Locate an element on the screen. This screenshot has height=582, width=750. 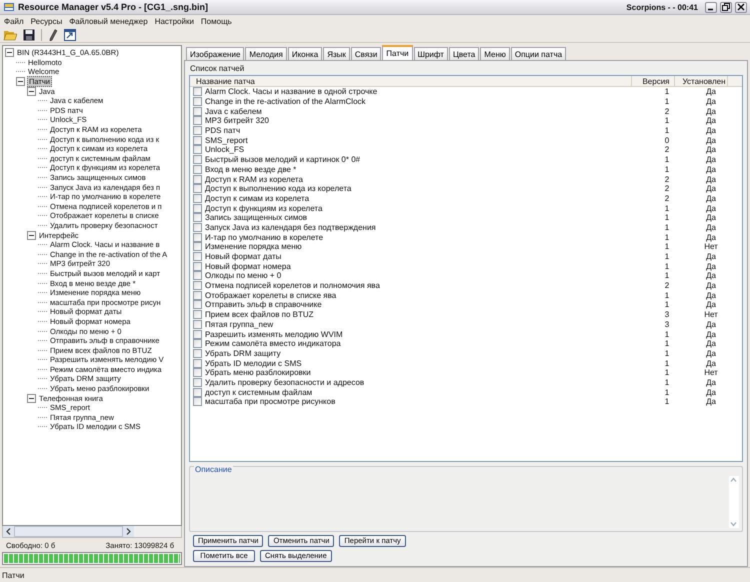
patch-name: Убрать меню разблокировки is located at coordinates (258, 373).